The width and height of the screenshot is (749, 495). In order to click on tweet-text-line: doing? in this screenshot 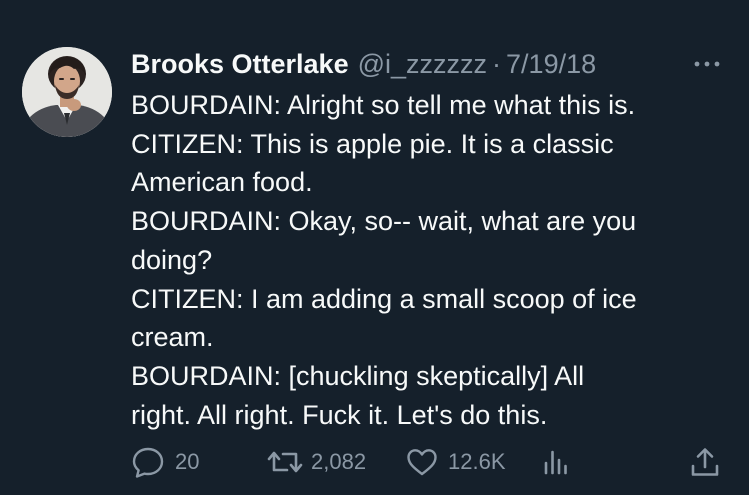, I will do `click(172, 259)`.